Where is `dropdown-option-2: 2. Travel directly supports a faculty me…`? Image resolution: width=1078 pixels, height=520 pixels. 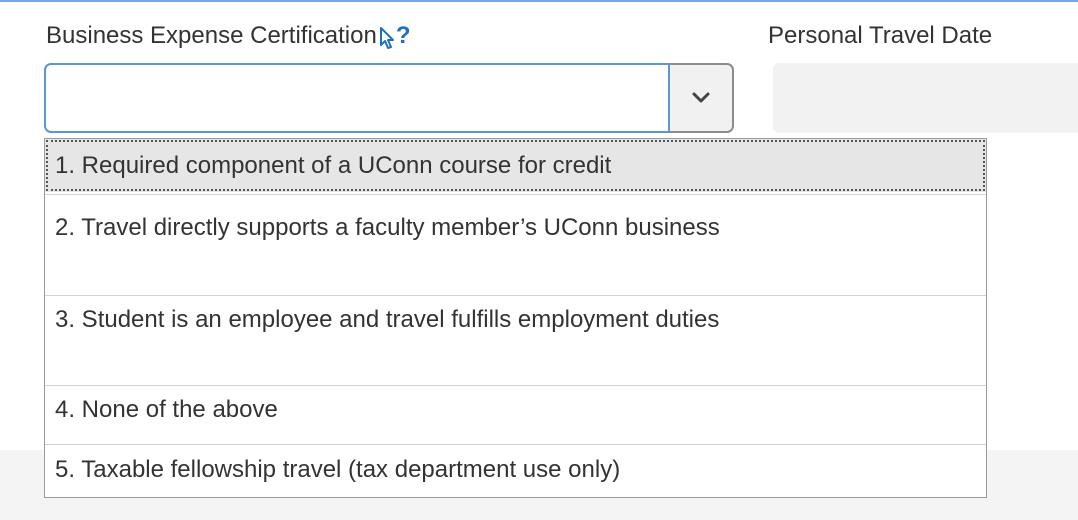 dropdown-option-2: 2. Travel directly supports a faculty me… is located at coordinates (515, 247).